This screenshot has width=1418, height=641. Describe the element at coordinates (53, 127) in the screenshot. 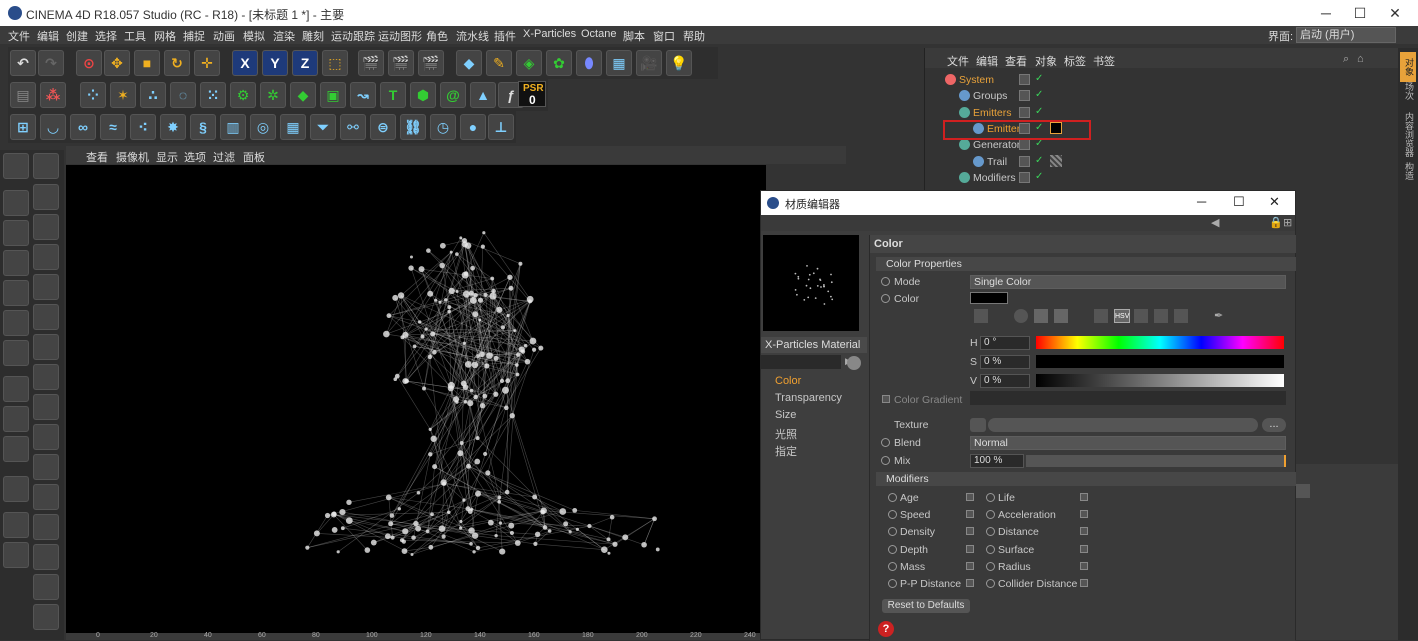

I see `xp-bowl-icon: ◡` at that location.